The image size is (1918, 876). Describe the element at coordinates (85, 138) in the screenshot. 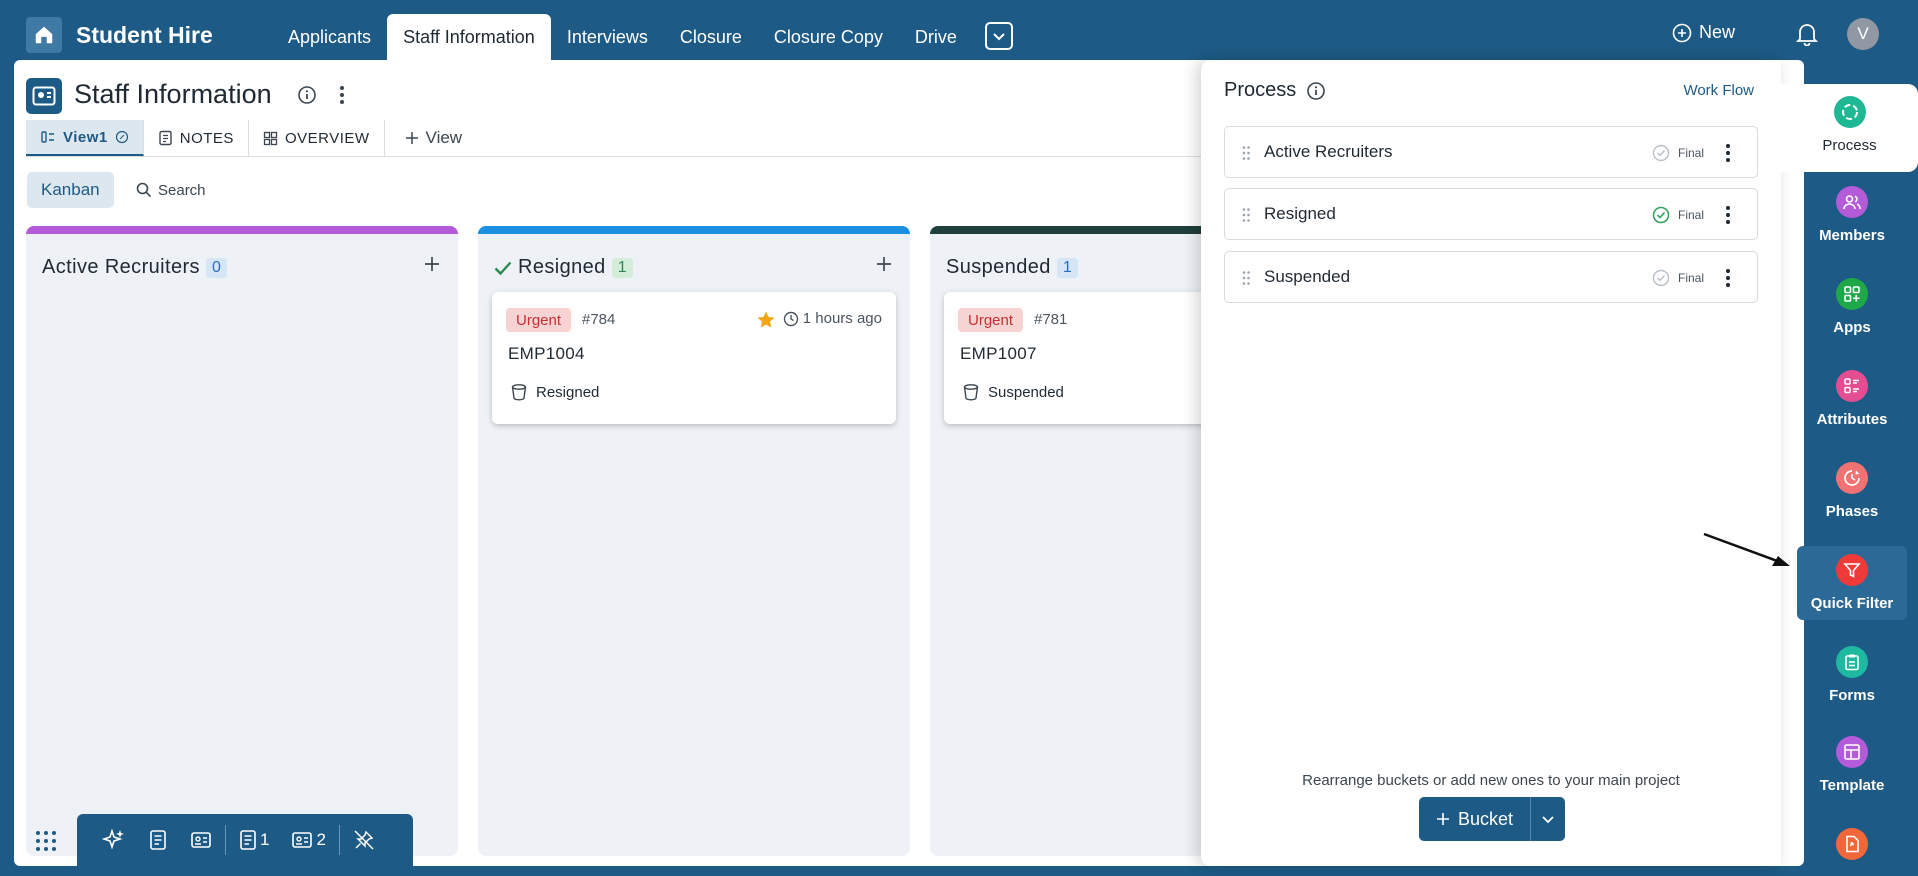

I see `tab-view1: View1` at that location.